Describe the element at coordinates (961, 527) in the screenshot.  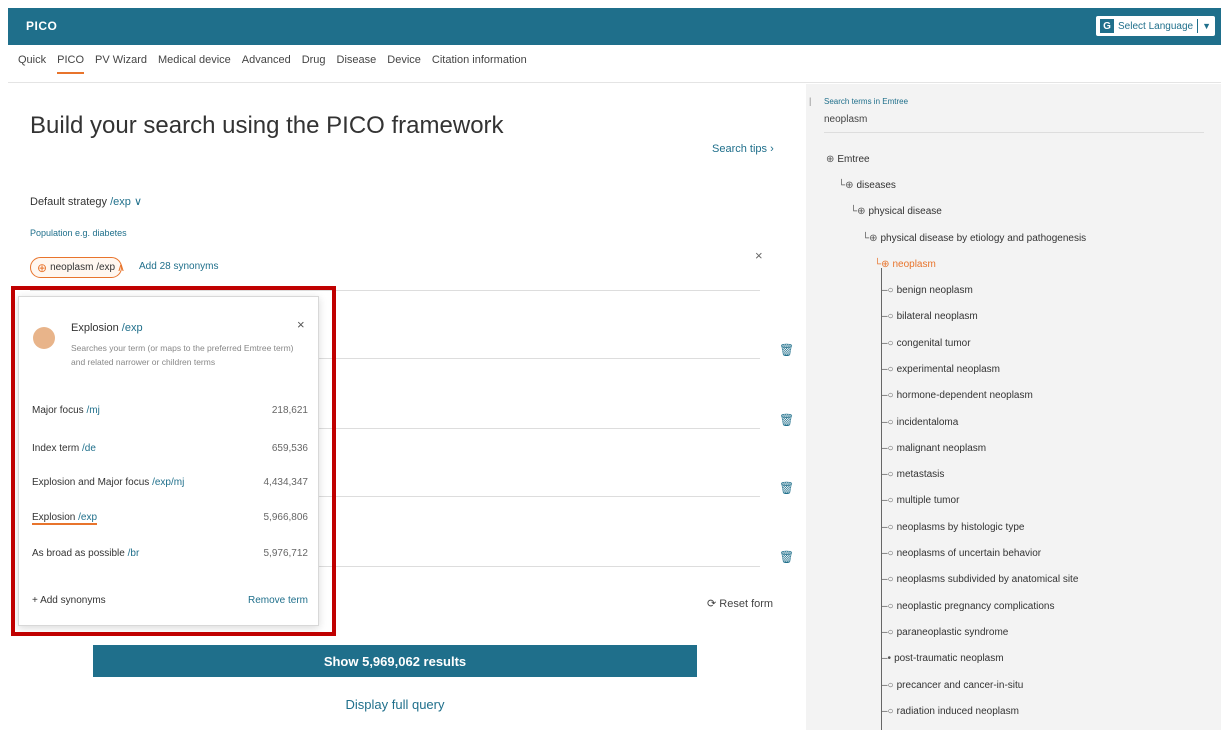
I see `tree-node-label: neoplasms by histologic type` at that location.